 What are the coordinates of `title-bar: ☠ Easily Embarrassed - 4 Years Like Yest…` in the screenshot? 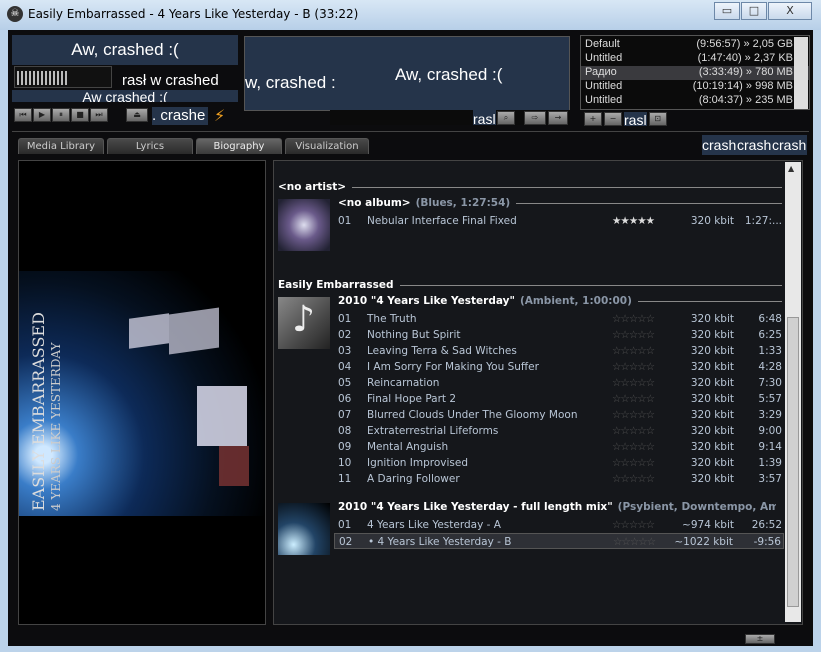 It's located at (410, 15).